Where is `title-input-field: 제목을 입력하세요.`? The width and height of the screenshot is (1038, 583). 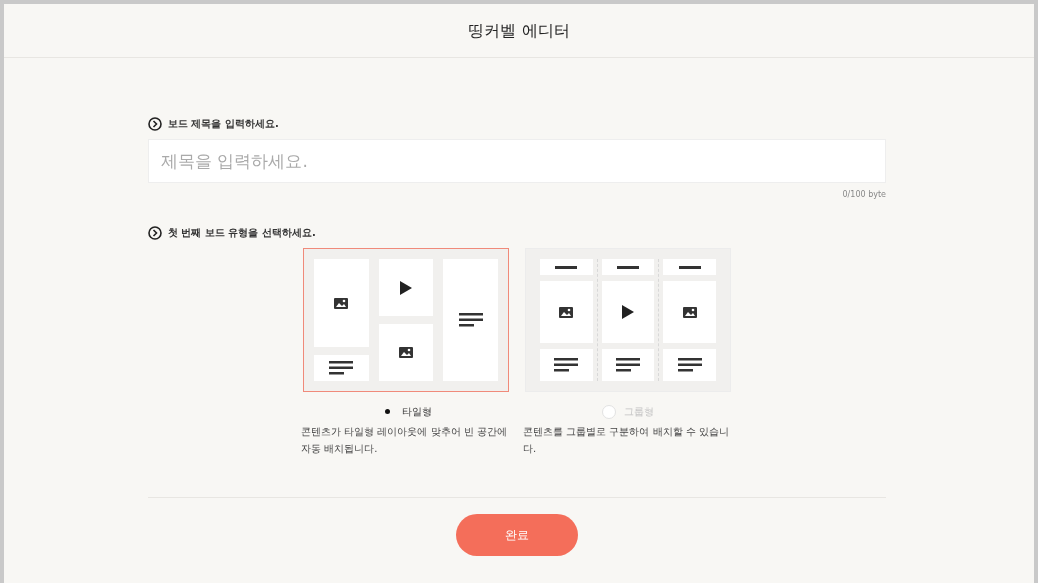
title-input-field: 제목을 입력하세요. is located at coordinates (517, 161).